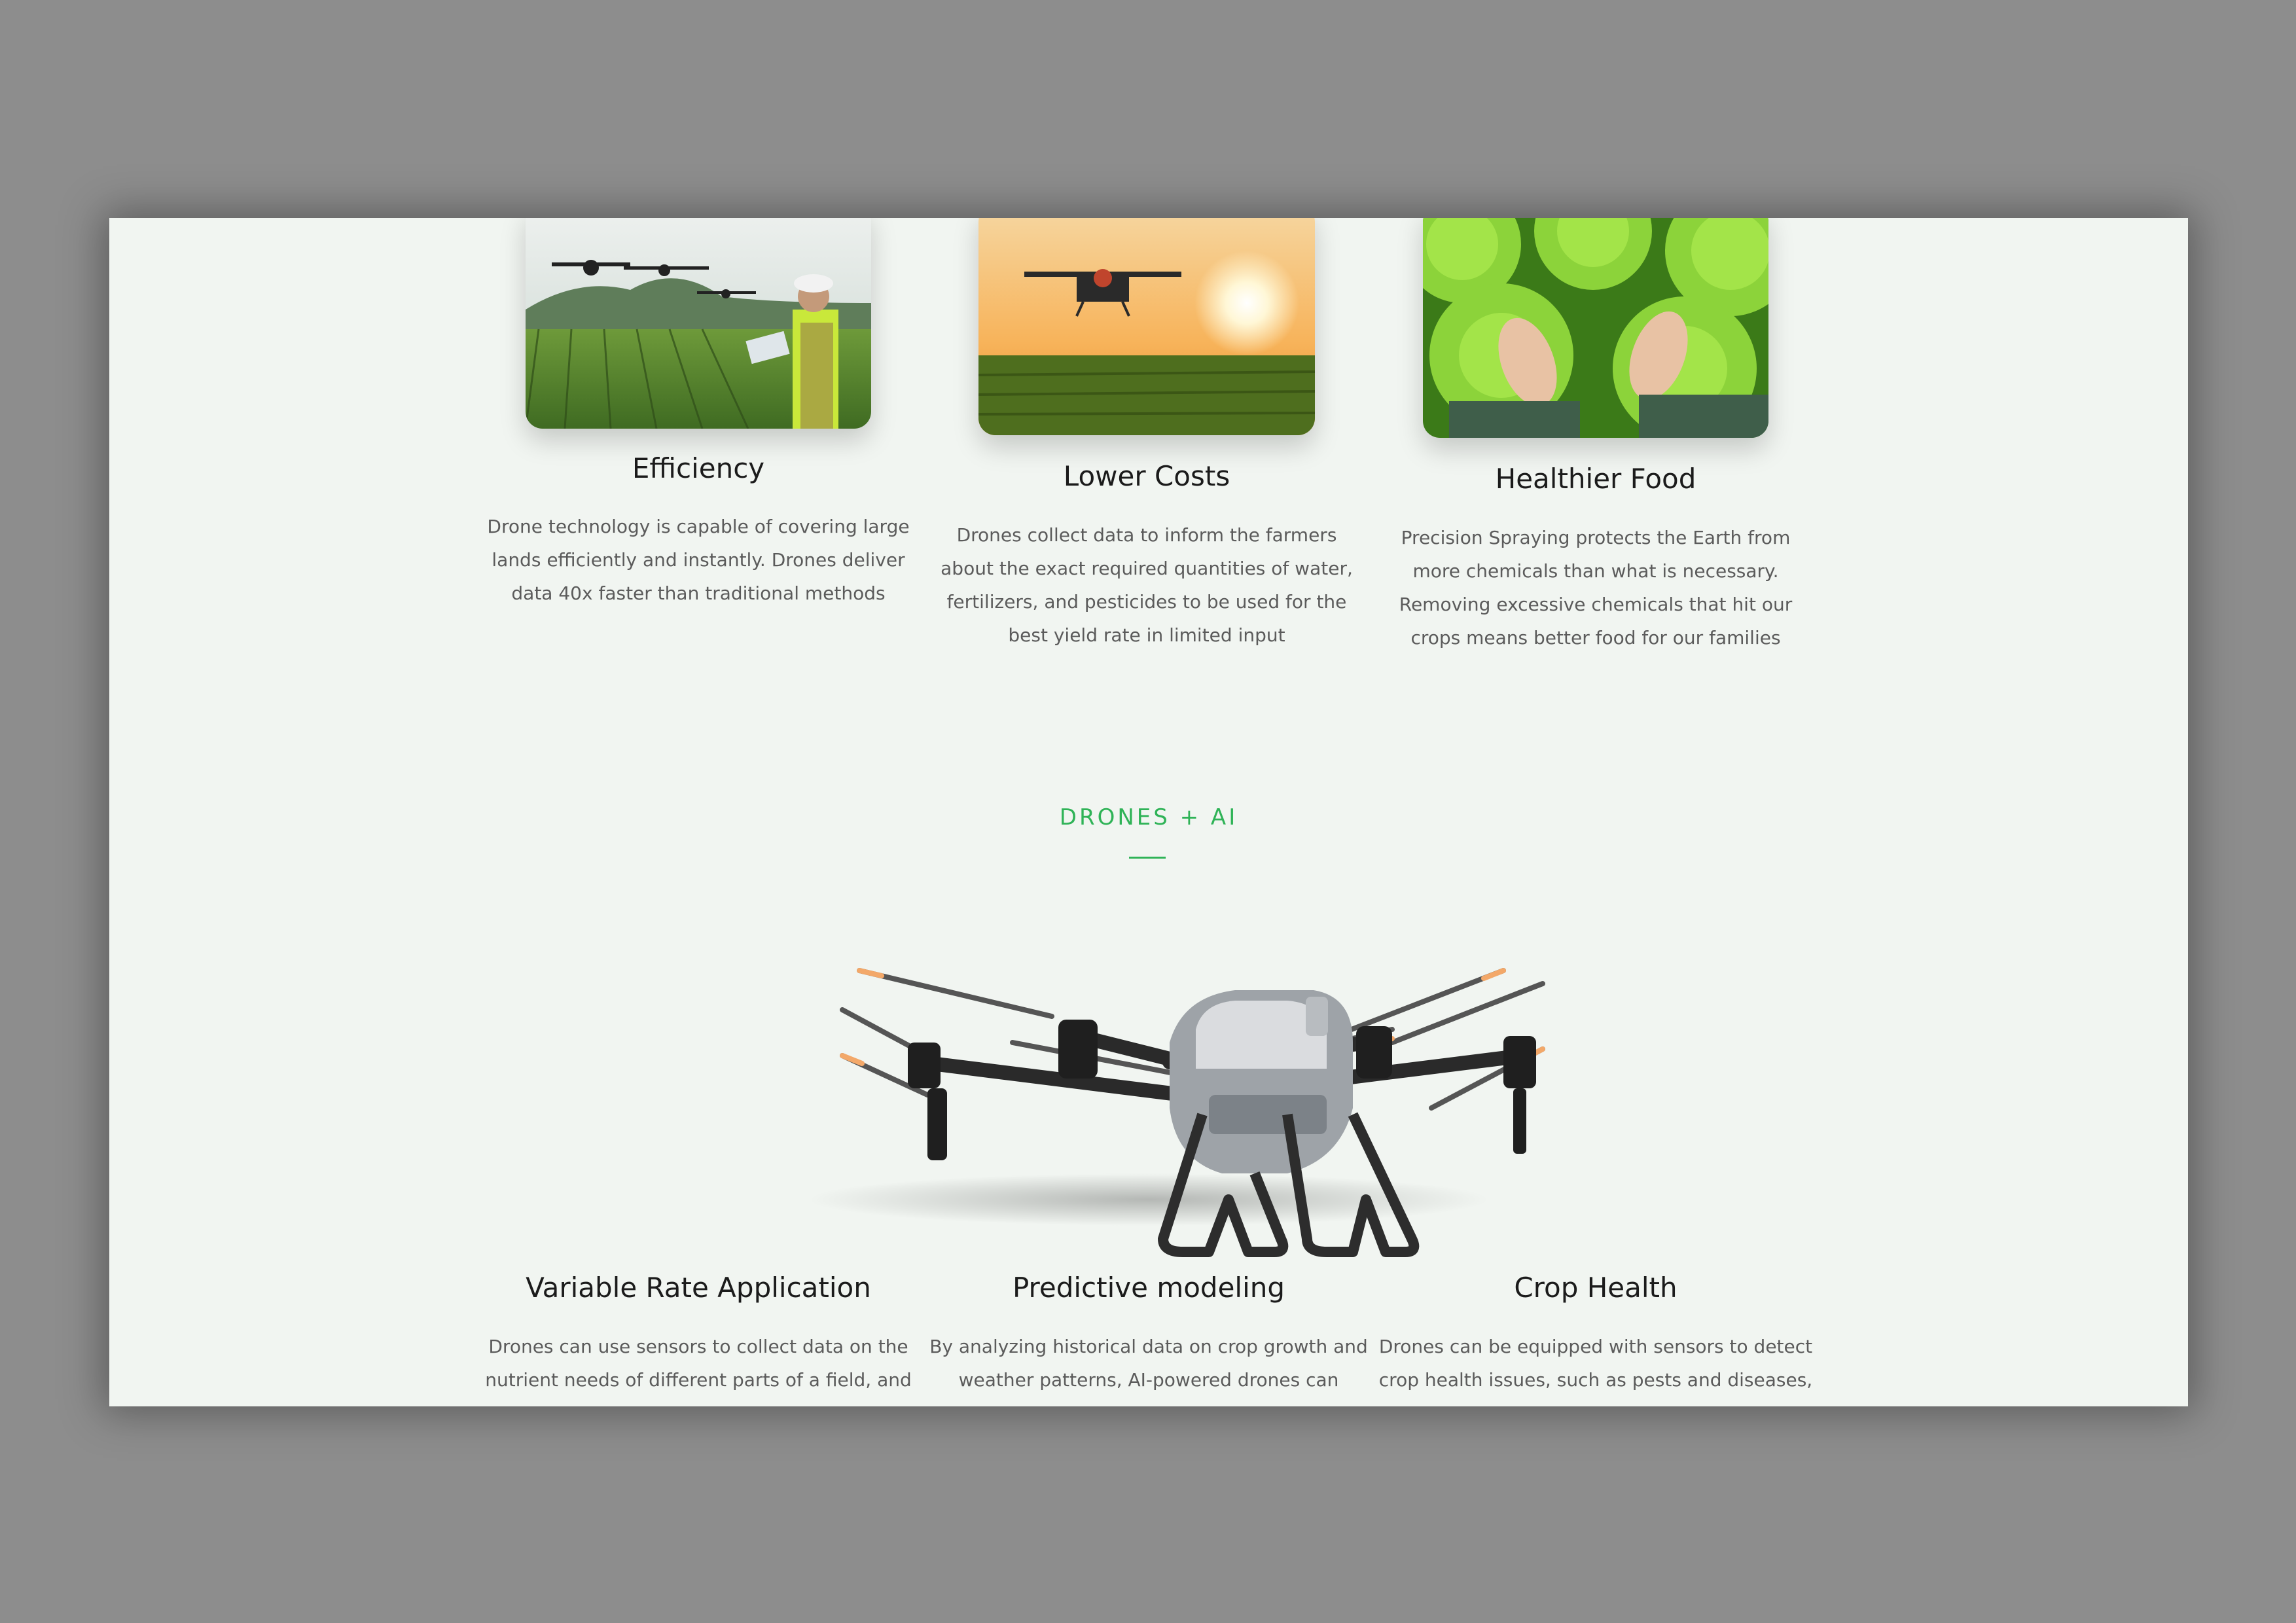  I want to click on section-divider, so click(1147, 858).